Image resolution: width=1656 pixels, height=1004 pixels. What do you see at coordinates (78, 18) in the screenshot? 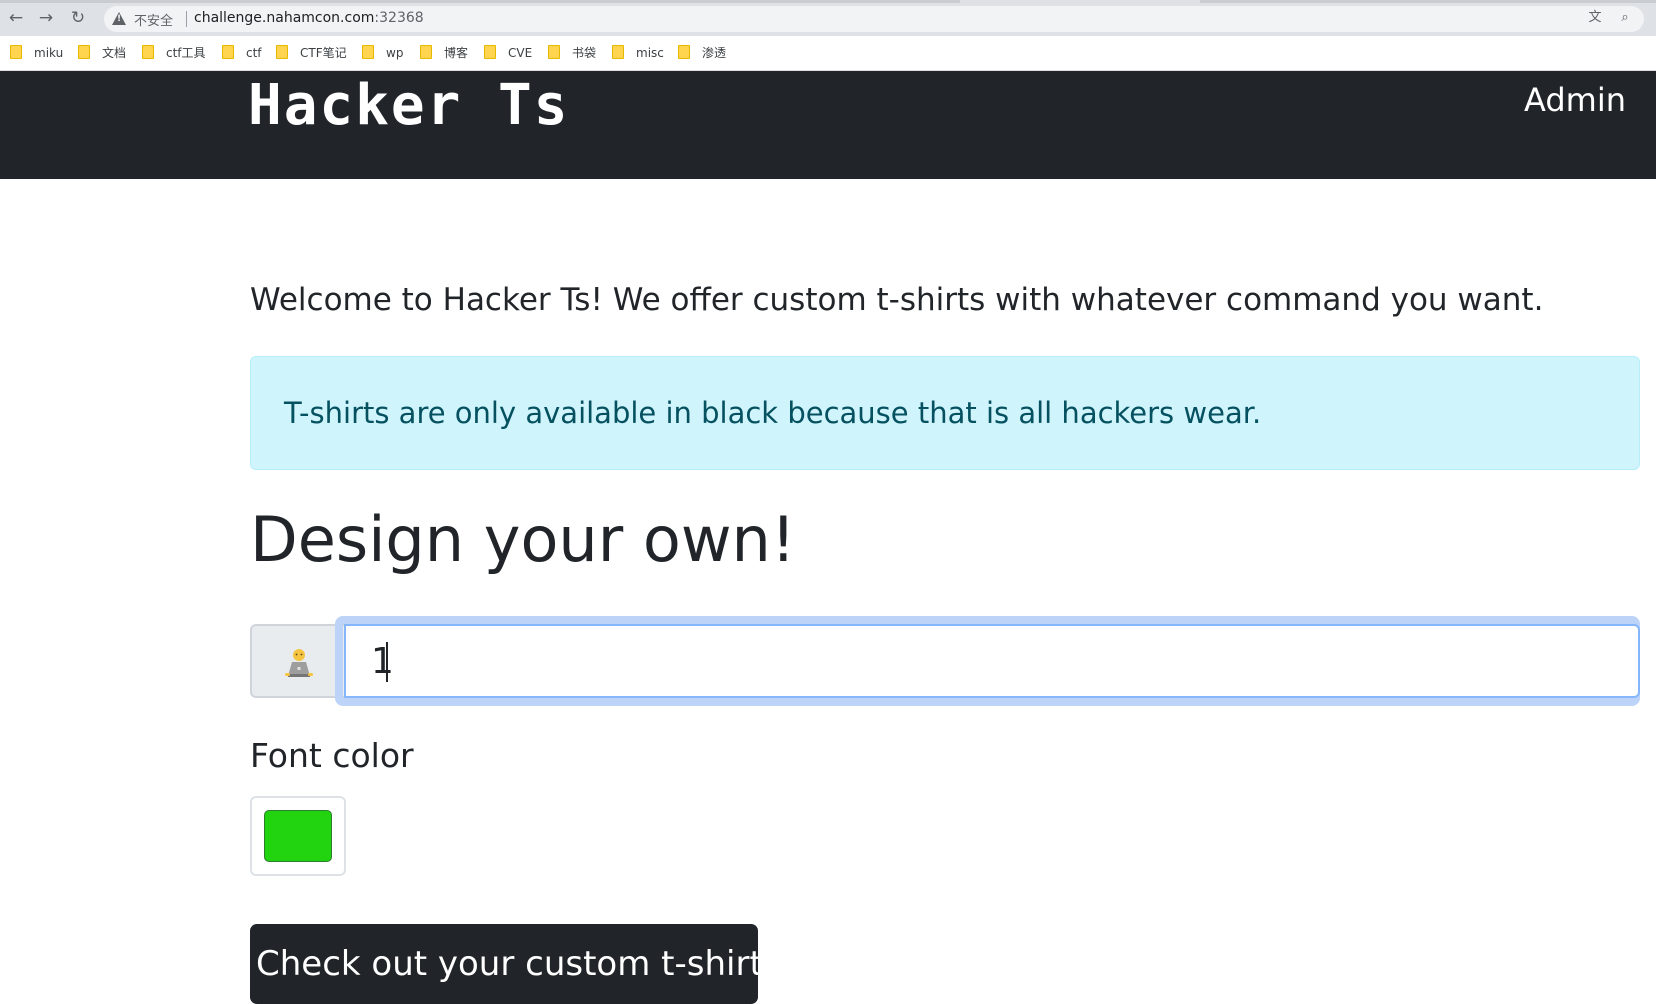
I see `reload-icon: ↻` at bounding box center [78, 18].